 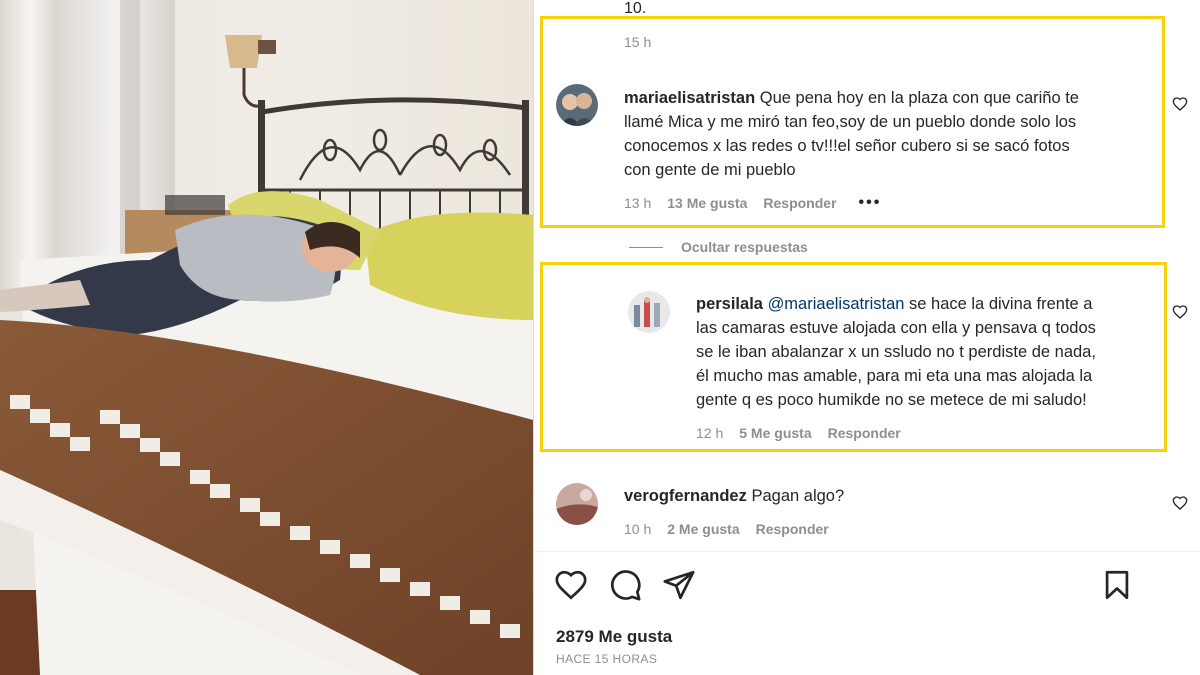 I want to click on comment-text: verogfernandez Pagan algo?, so click(x=874, y=496).